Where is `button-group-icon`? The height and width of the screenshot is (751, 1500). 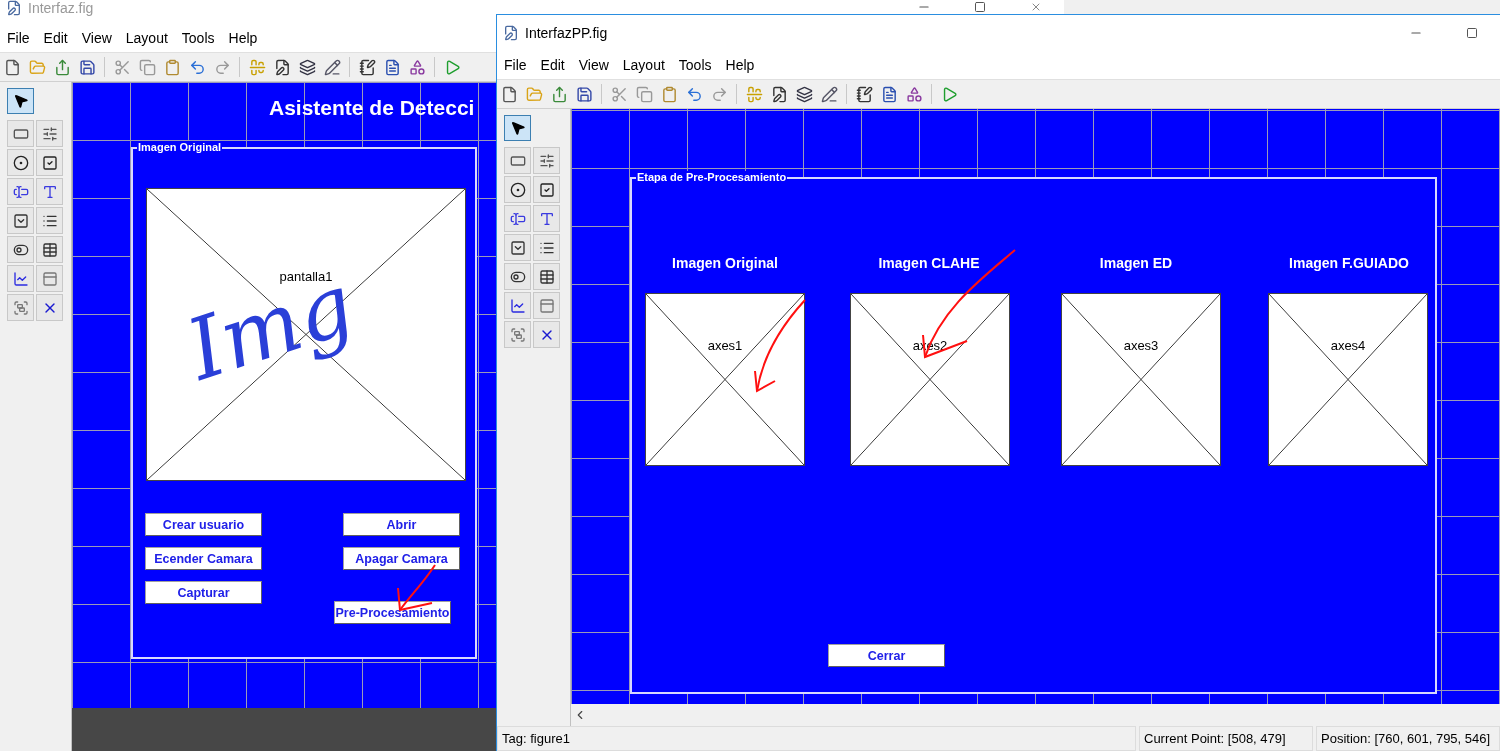
button-group-icon is located at coordinates (20, 307).